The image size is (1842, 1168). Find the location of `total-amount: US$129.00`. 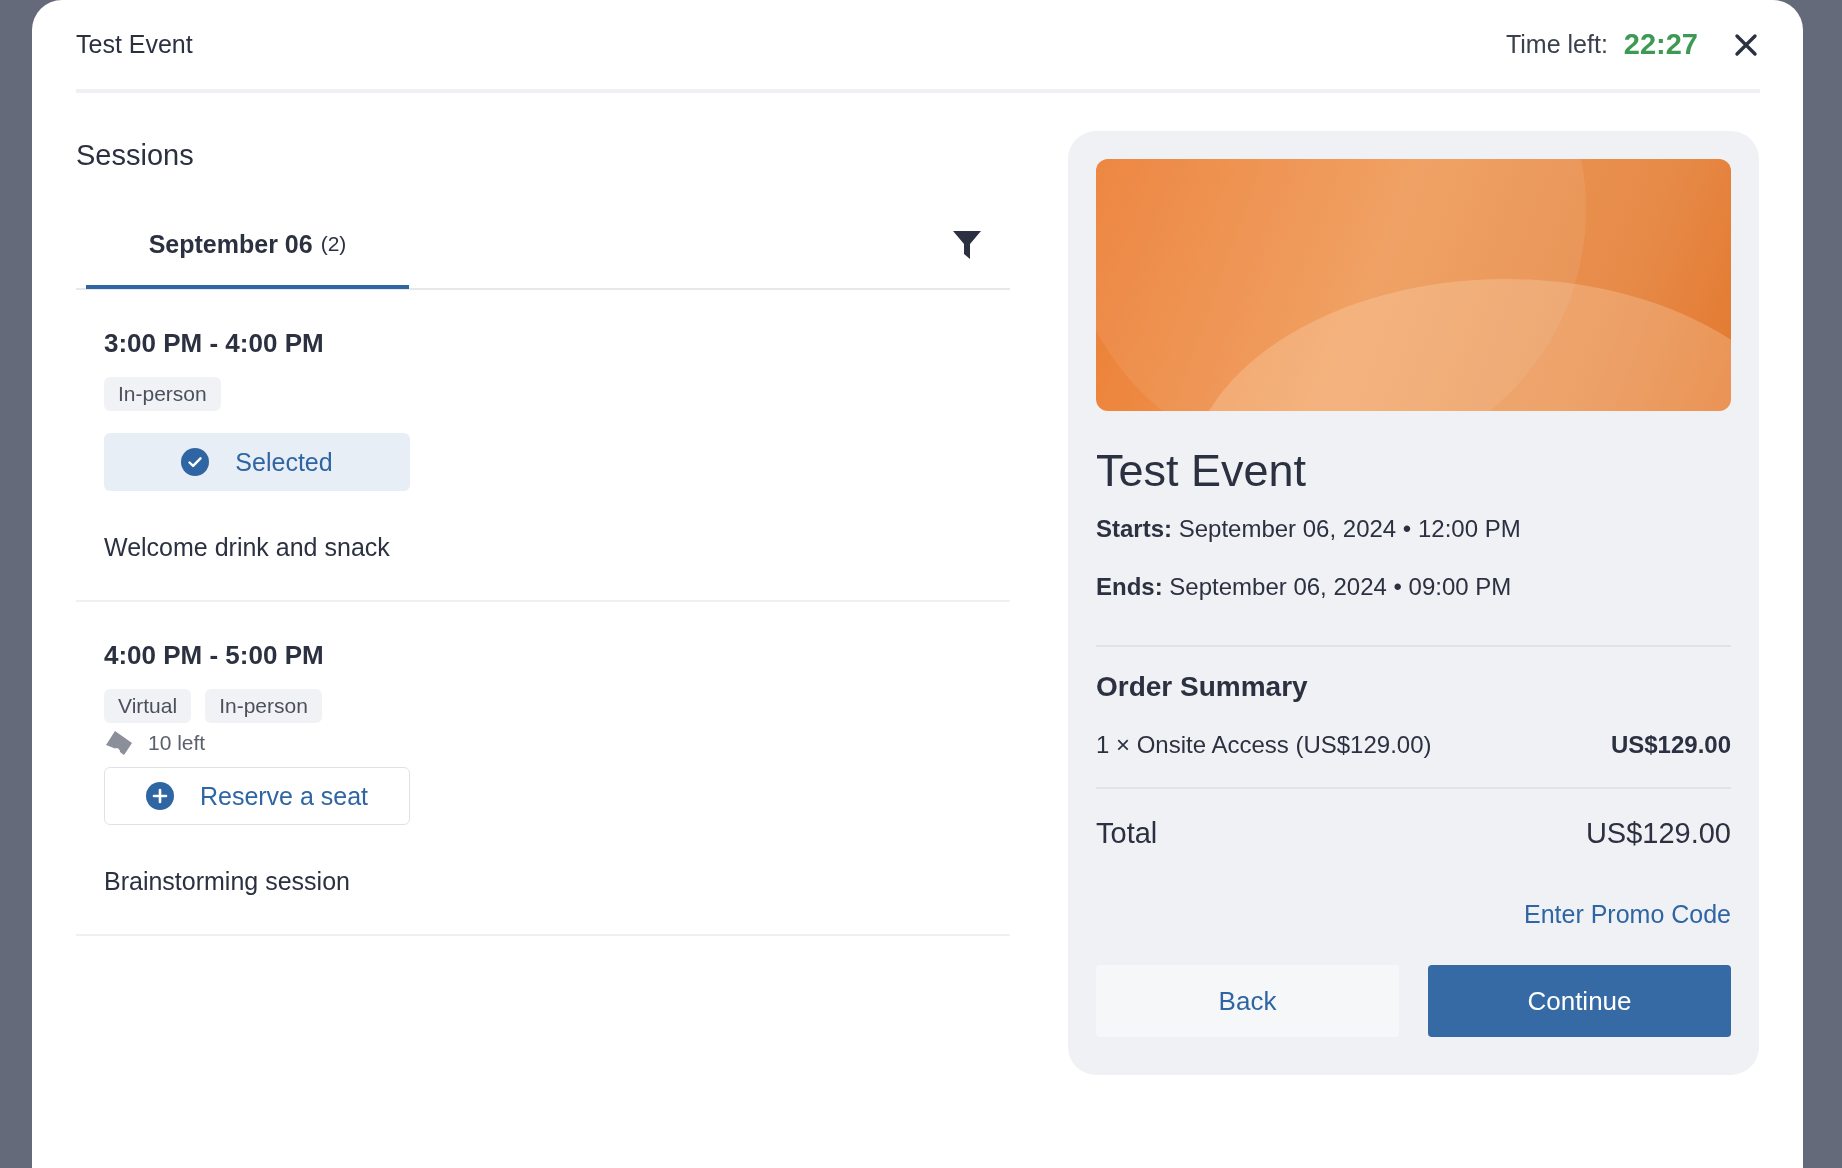

total-amount: US$129.00 is located at coordinates (1658, 833).